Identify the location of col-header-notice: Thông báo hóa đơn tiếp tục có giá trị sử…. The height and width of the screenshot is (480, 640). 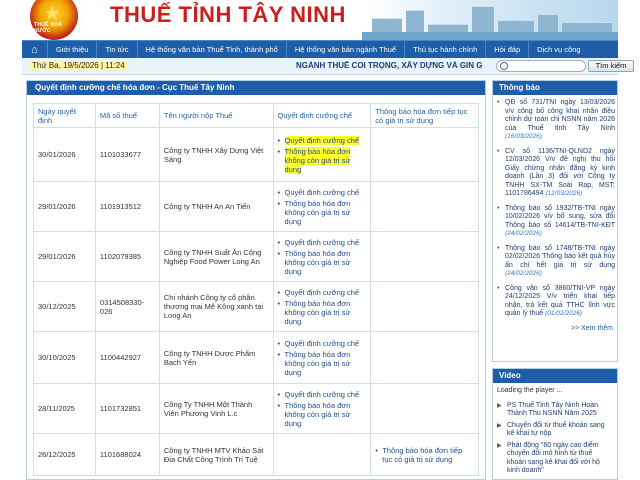
(424, 115).